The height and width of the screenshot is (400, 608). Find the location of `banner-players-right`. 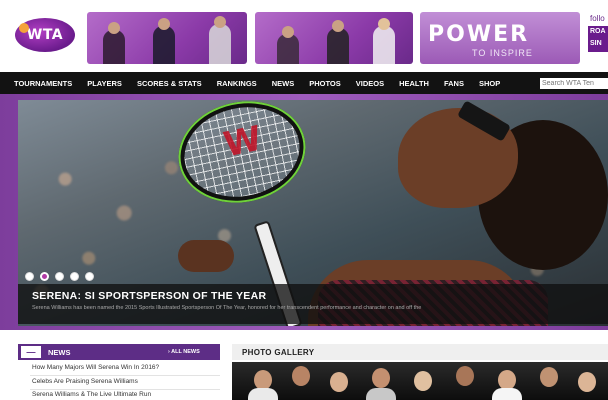

banner-players-right is located at coordinates (334, 38).